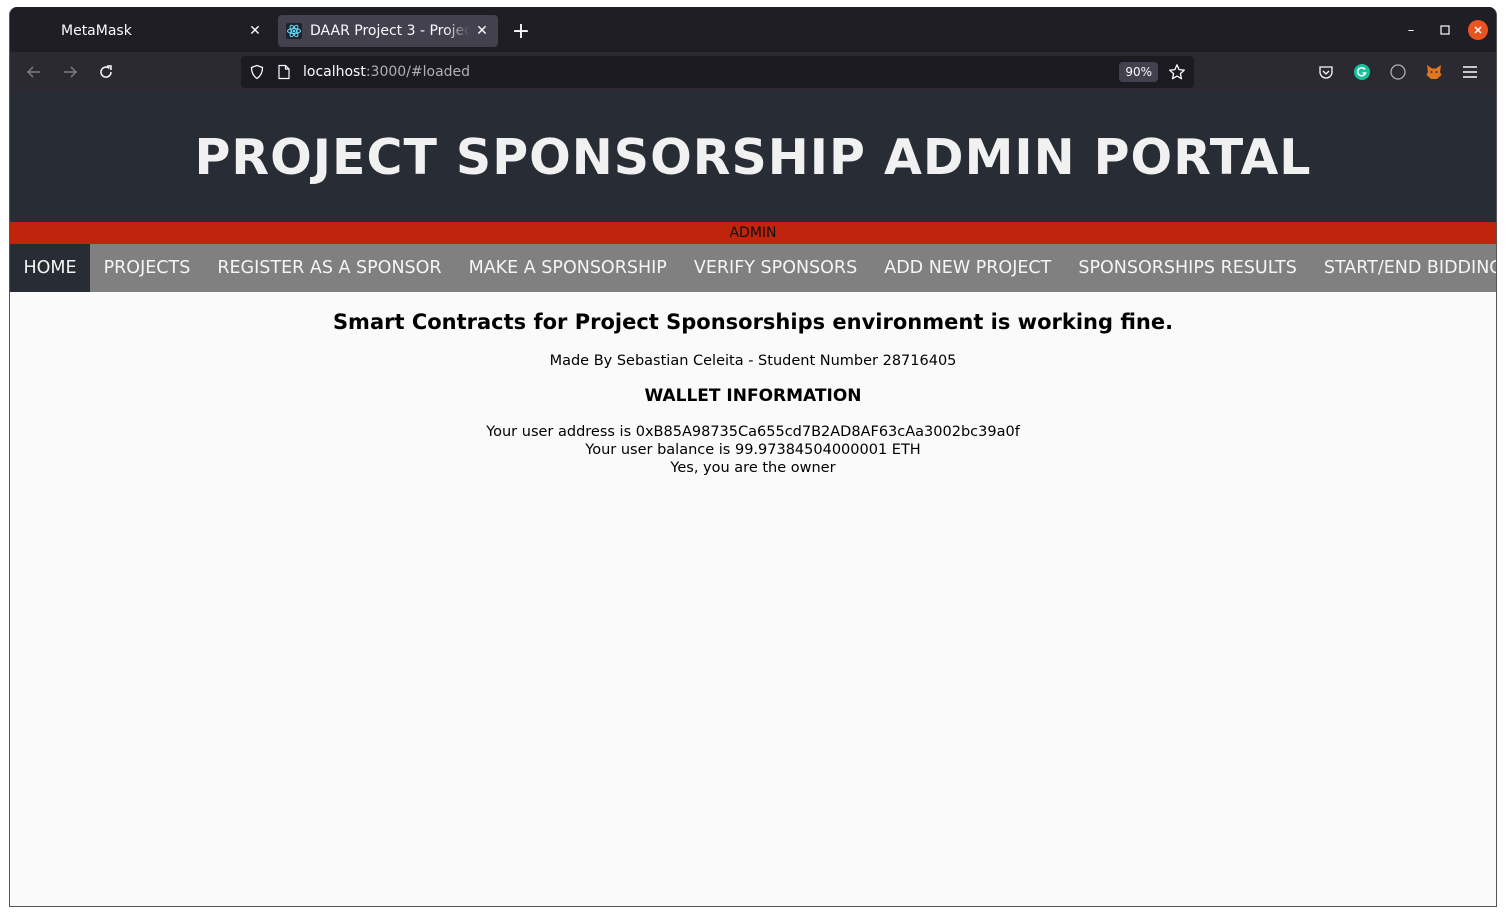  I want to click on role-banner: ADMIN, so click(753, 233).